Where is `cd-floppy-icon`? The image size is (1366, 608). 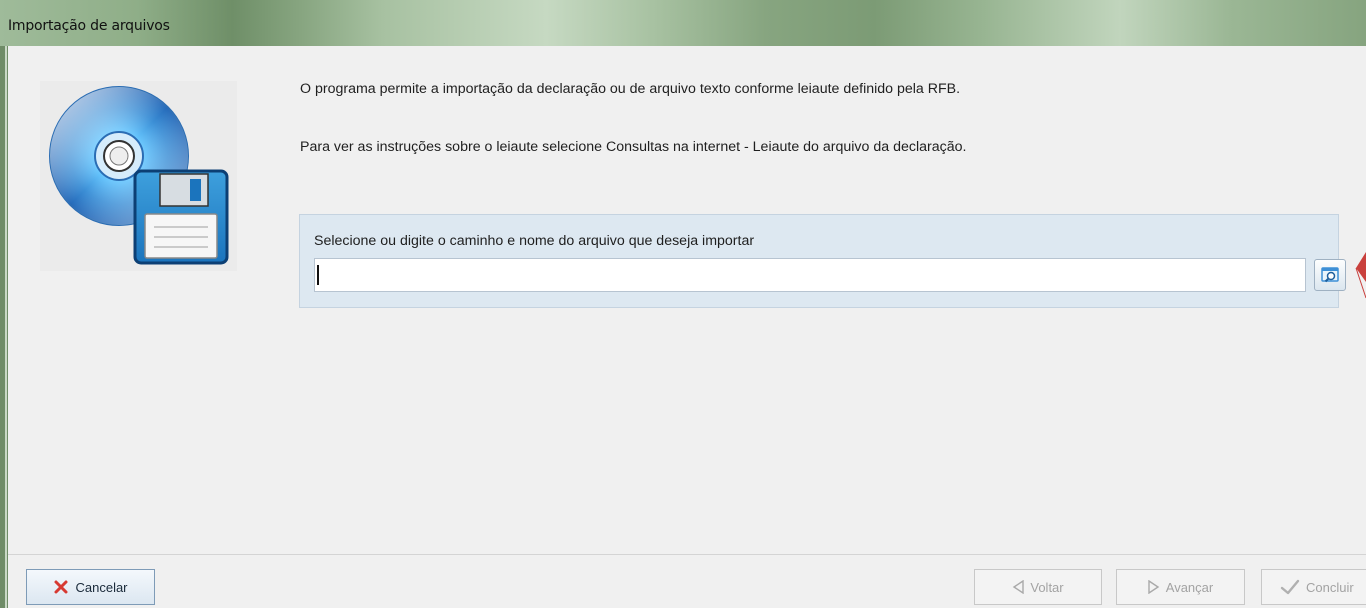
cd-floppy-icon is located at coordinates (138, 176).